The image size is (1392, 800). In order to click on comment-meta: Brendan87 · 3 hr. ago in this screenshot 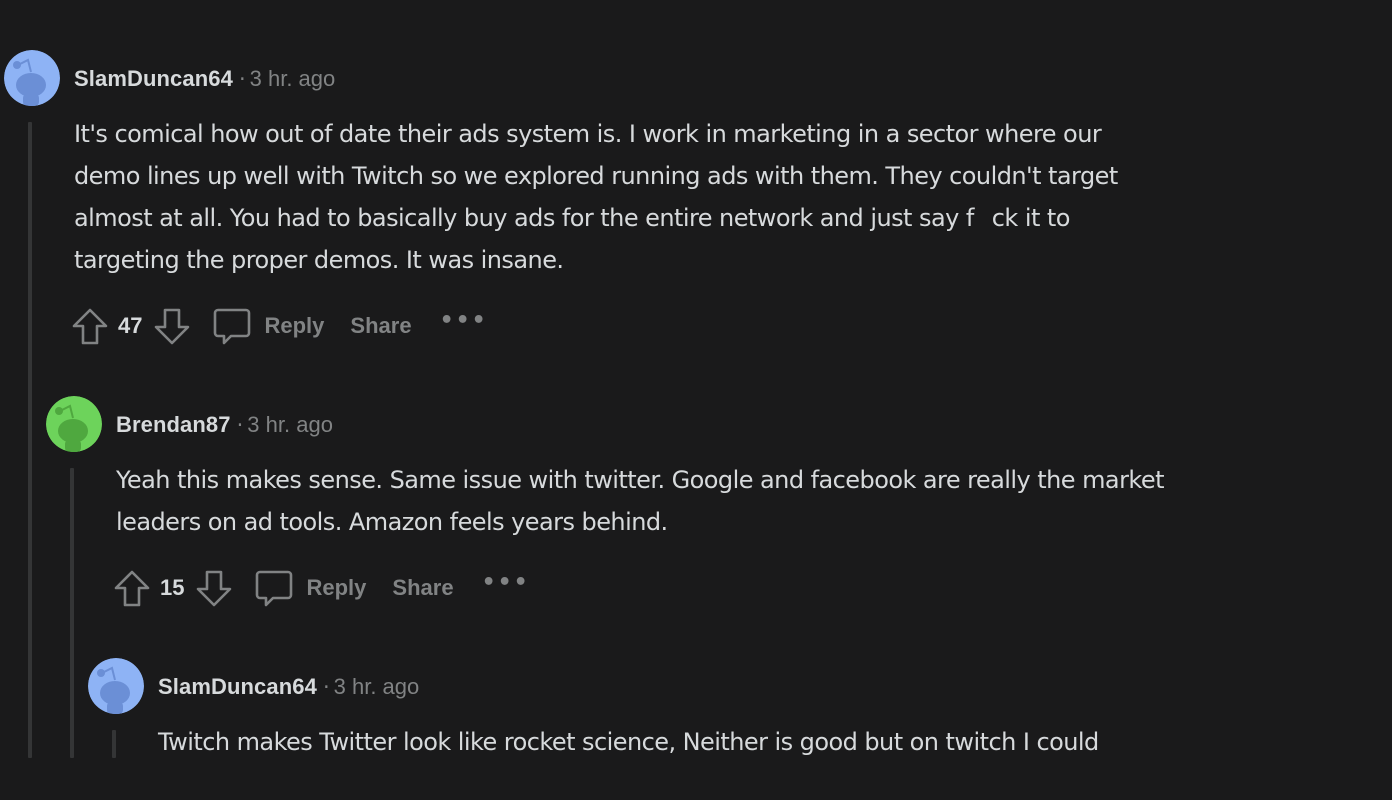, I will do `click(224, 425)`.